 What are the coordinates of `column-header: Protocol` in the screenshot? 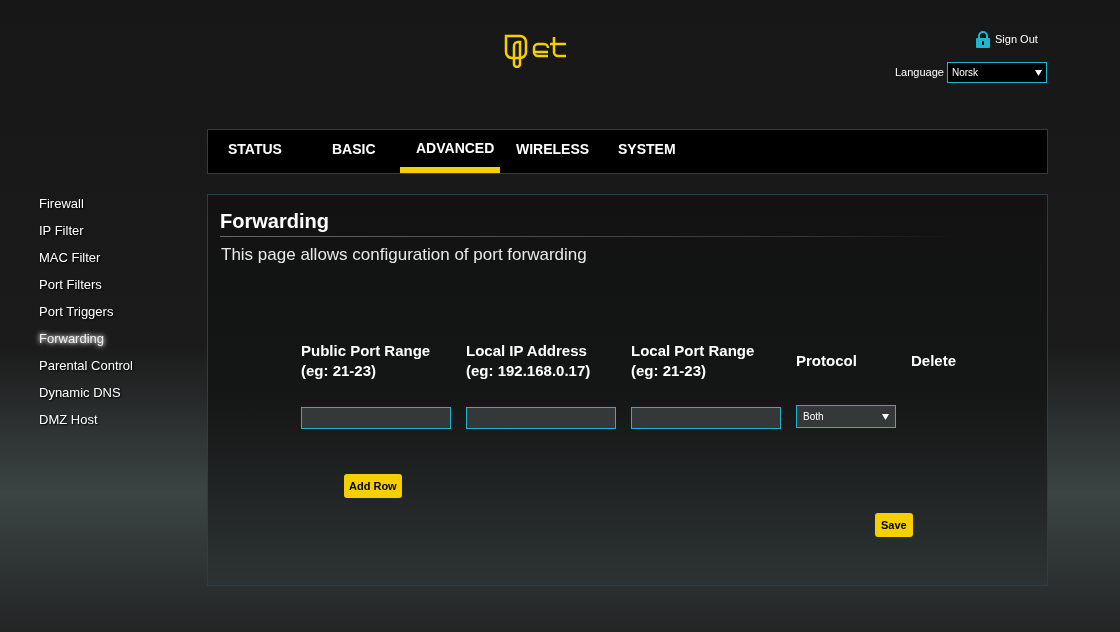 It's located at (827, 361).